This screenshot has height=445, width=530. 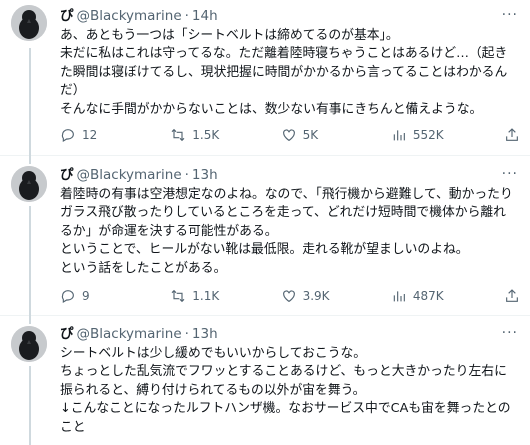 I want to click on action-bar: 12 1.5K 5K 552K, so click(x=290, y=135).